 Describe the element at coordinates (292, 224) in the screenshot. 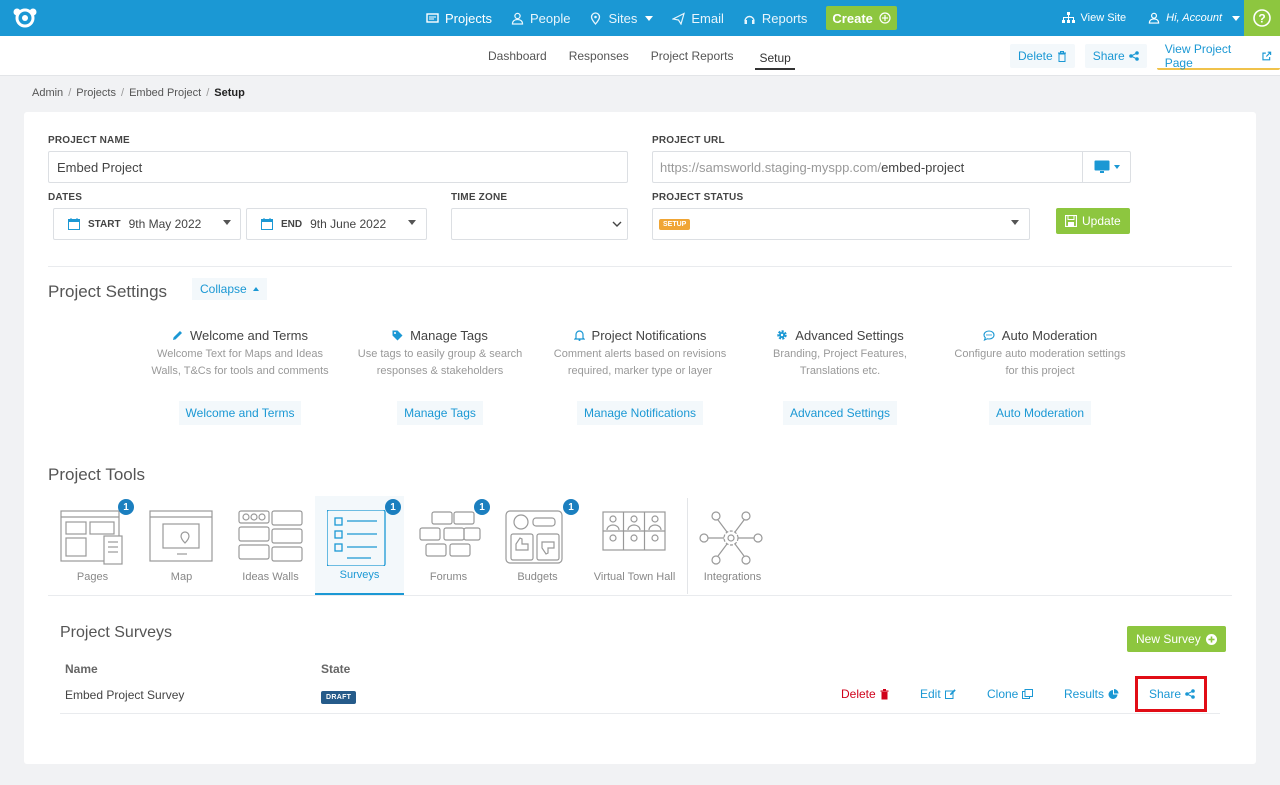

I see `end-label: END` at that location.